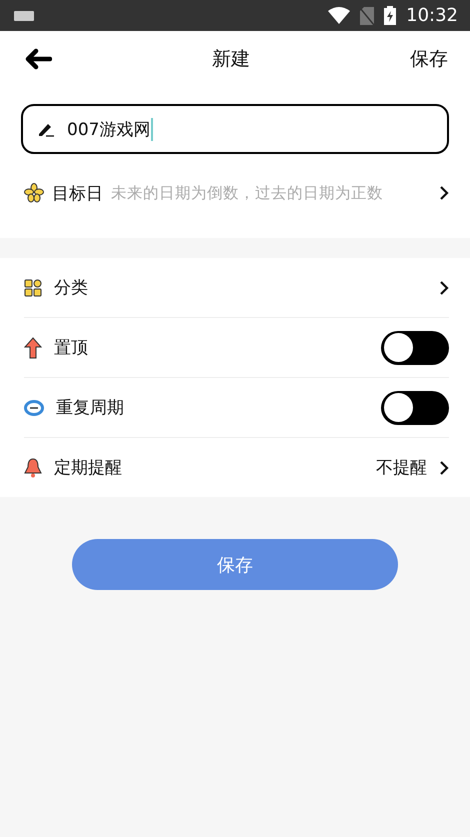 The image size is (470, 837). What do you see at coordinates (367, 15) in the screenshot?
I see `no-sim-icon` at bounding box center [367, 15].